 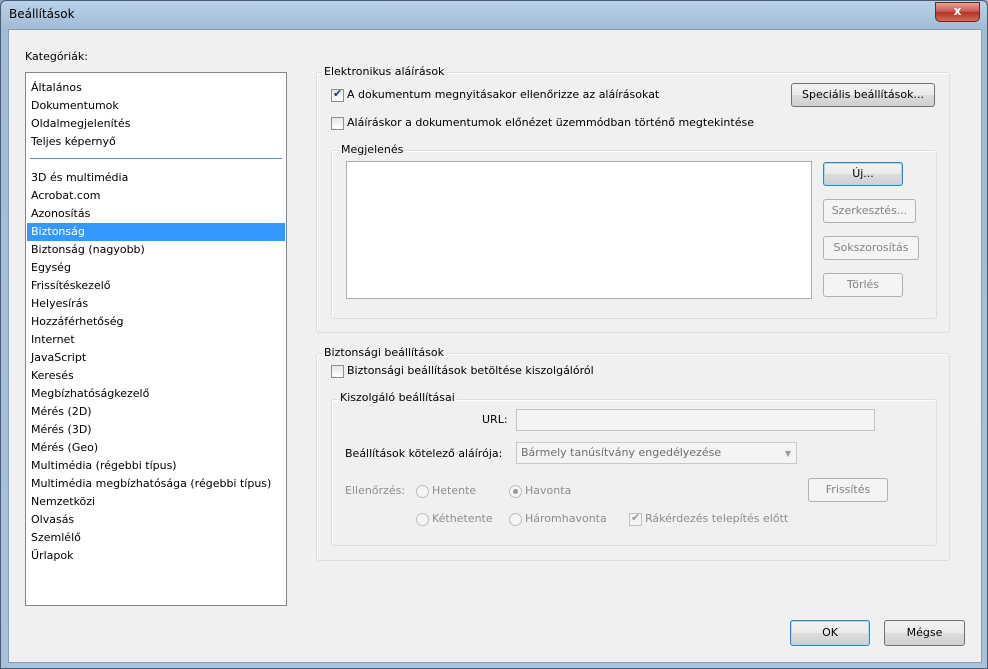 I want to click on category-item: Internet, so click(x=156, y=340).